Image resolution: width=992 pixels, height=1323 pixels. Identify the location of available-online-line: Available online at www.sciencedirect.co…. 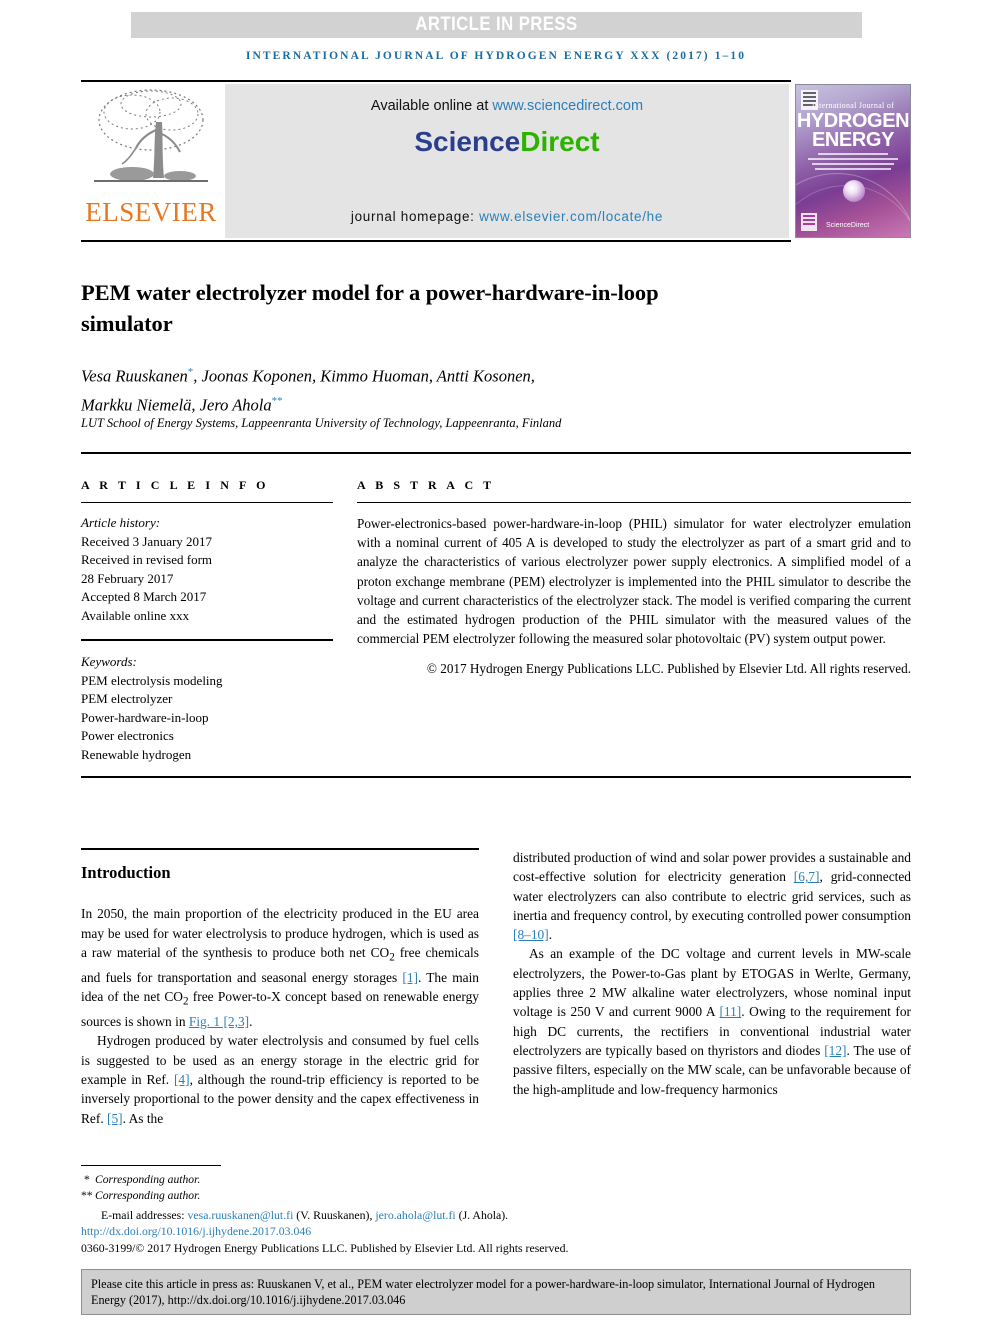
(507, 106).